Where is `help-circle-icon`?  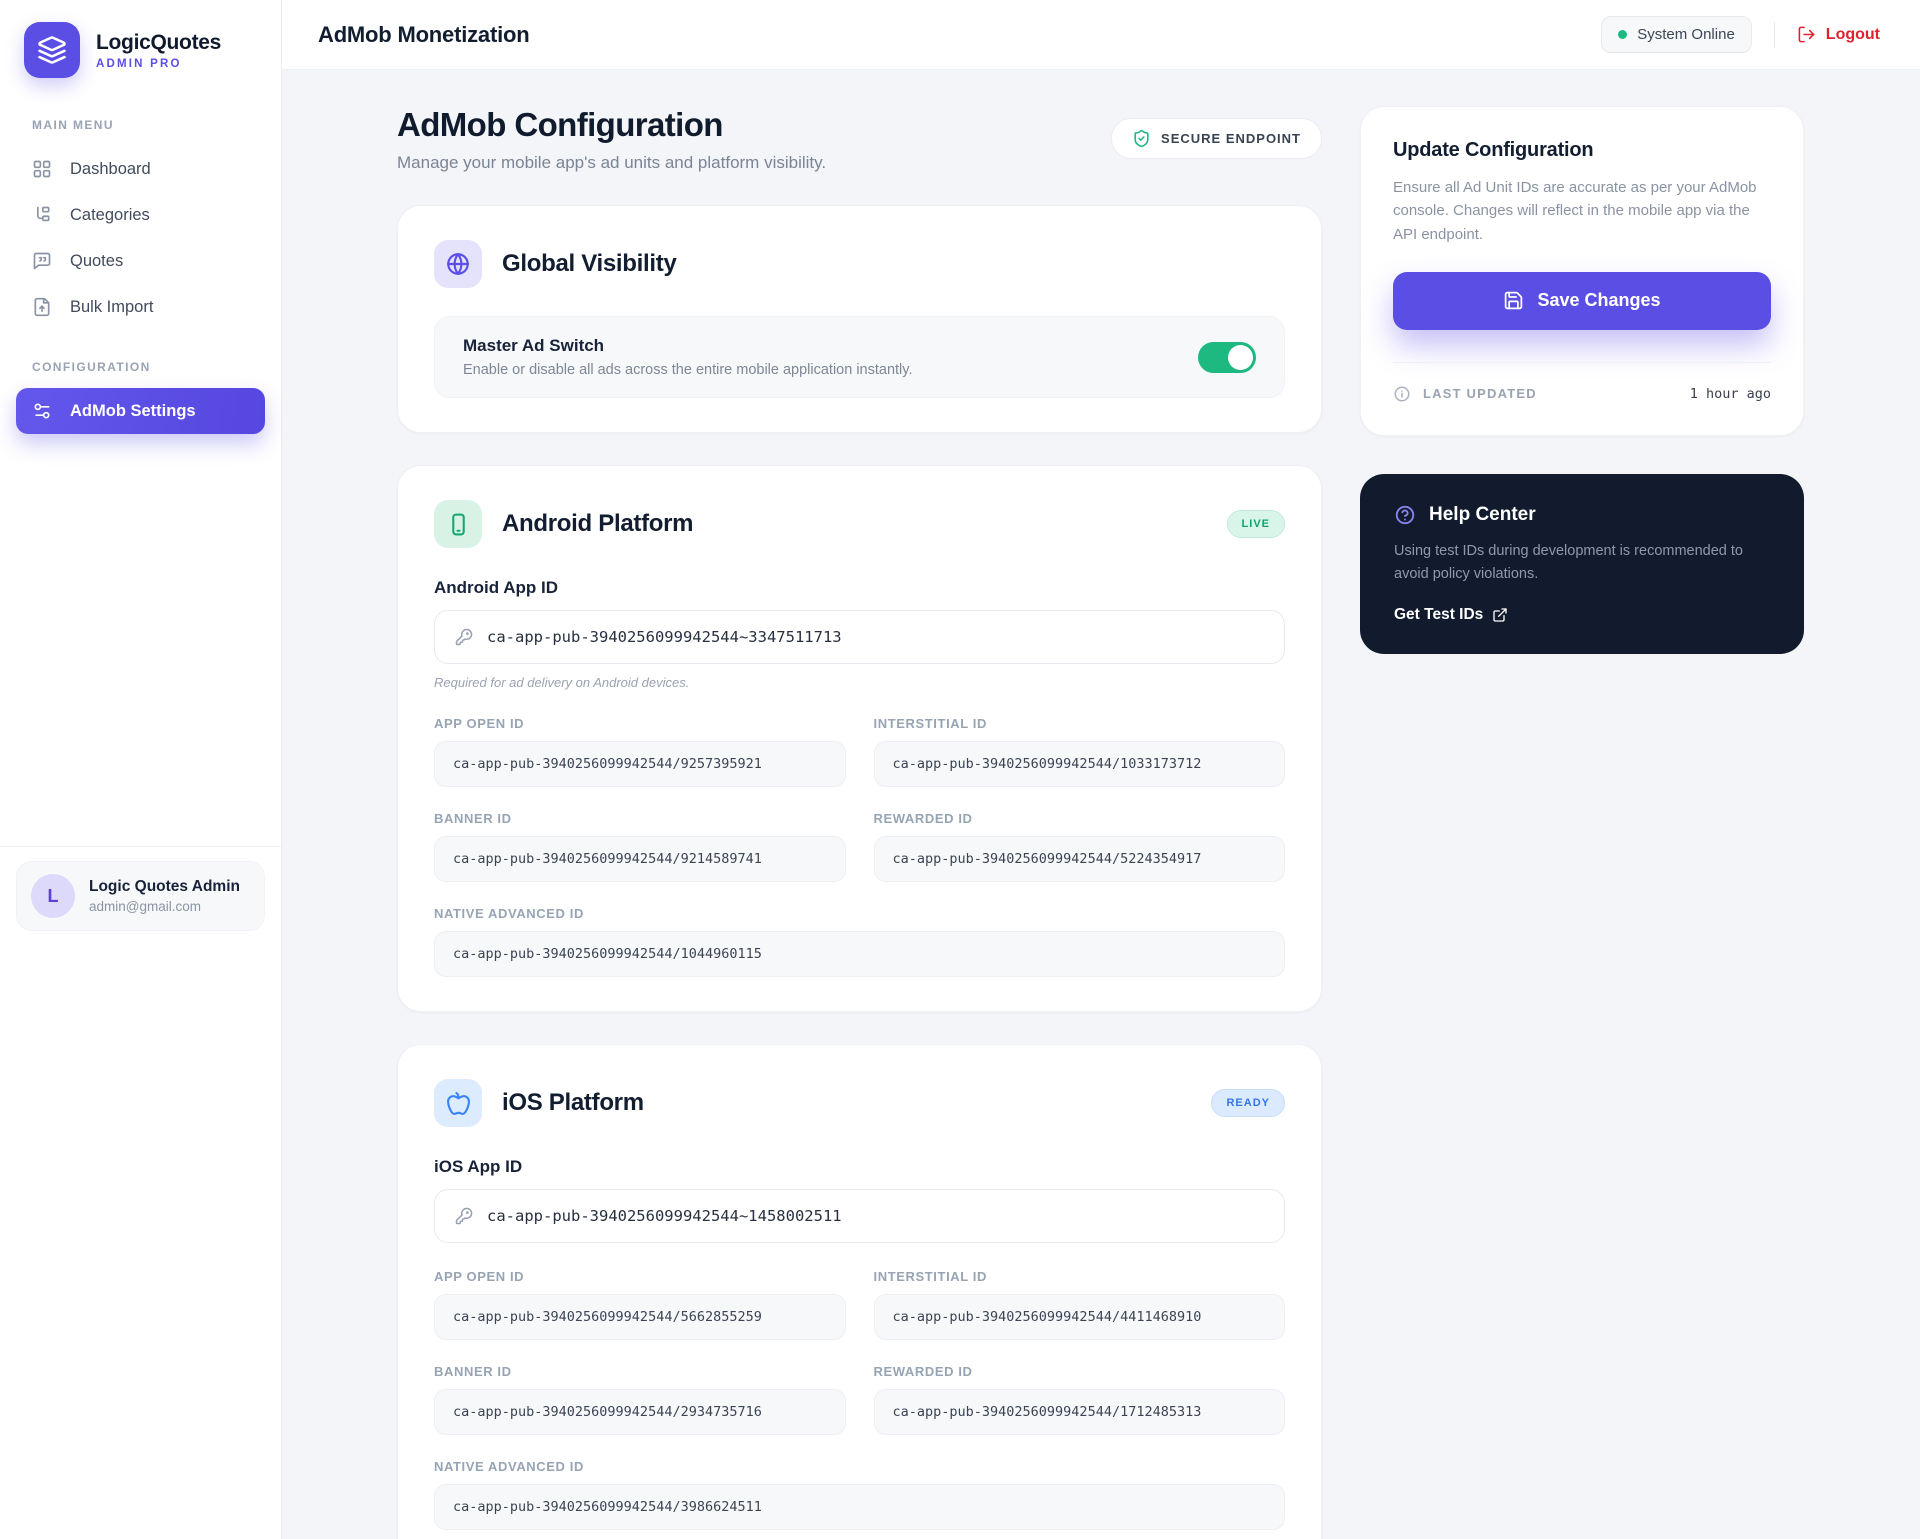 help-circle-icon is located at coordinates (1405, 515).